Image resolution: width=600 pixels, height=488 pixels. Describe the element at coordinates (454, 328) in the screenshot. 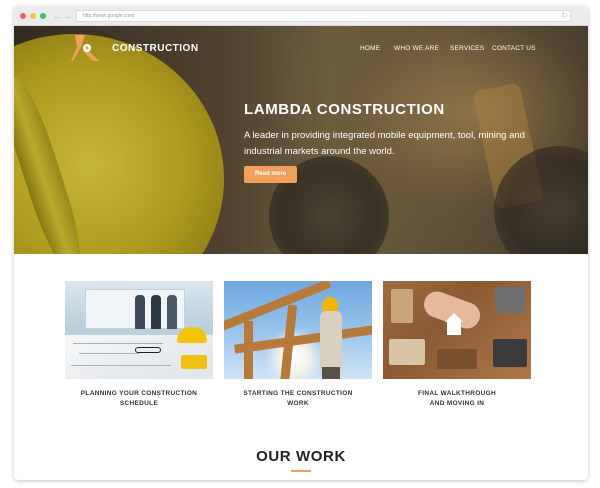

I see `house-keychain-icon` at that location.